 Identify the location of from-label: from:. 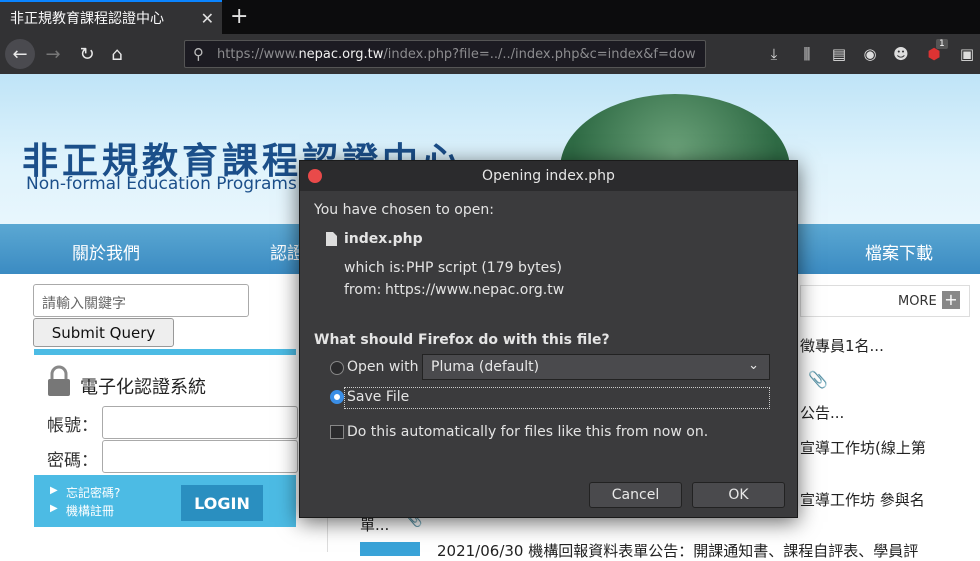
(363, 290).